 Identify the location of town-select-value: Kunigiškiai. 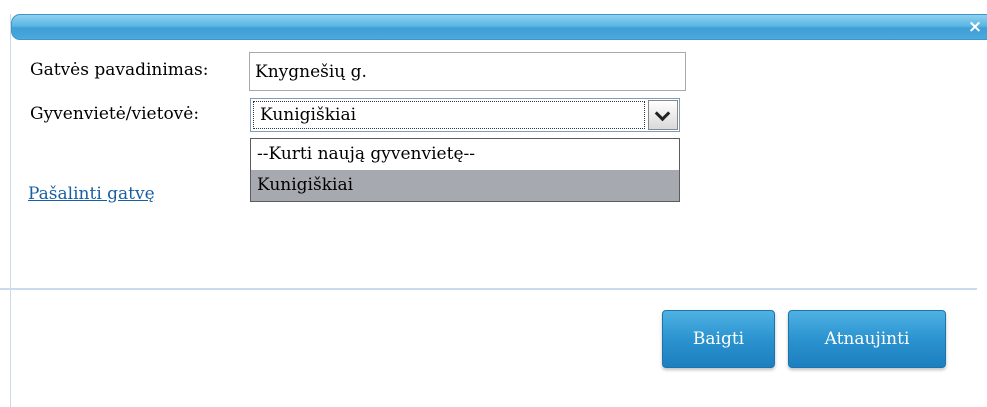
(449, 115).